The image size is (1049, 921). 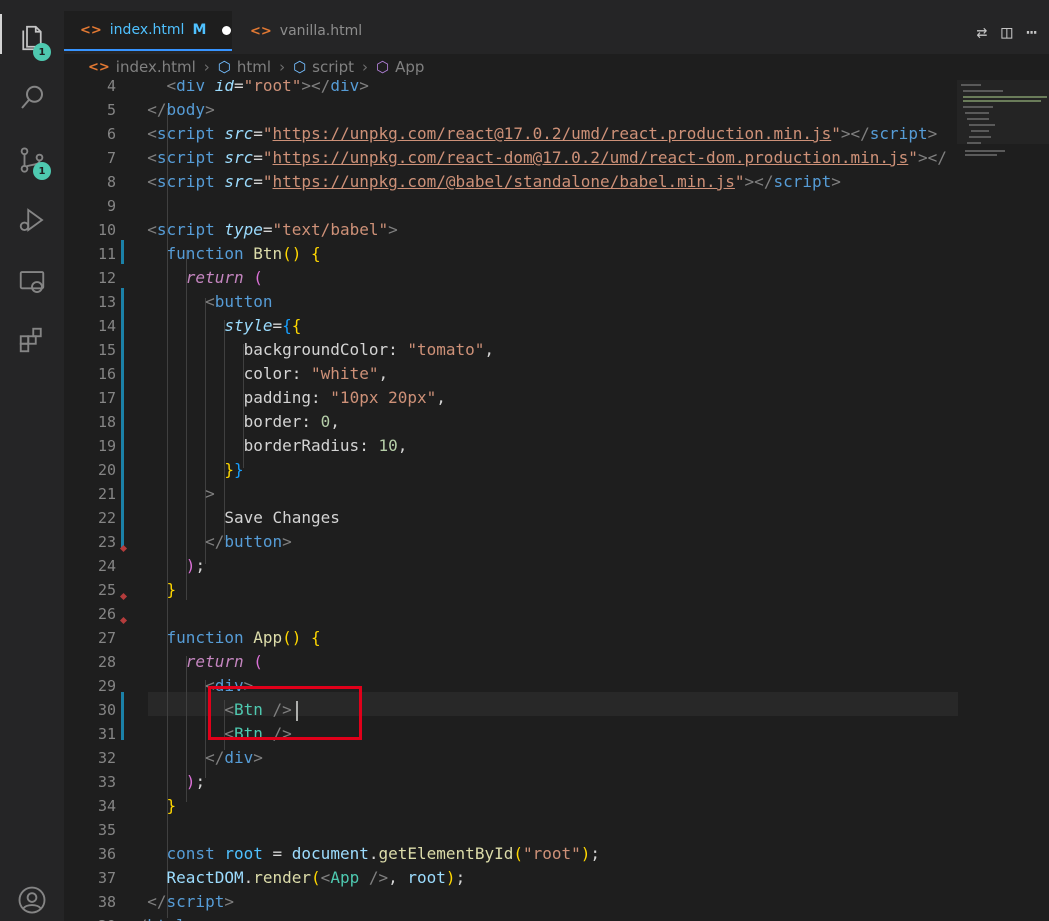 I want to click on breadcrumb-html: html, so click(x=254, y=67).